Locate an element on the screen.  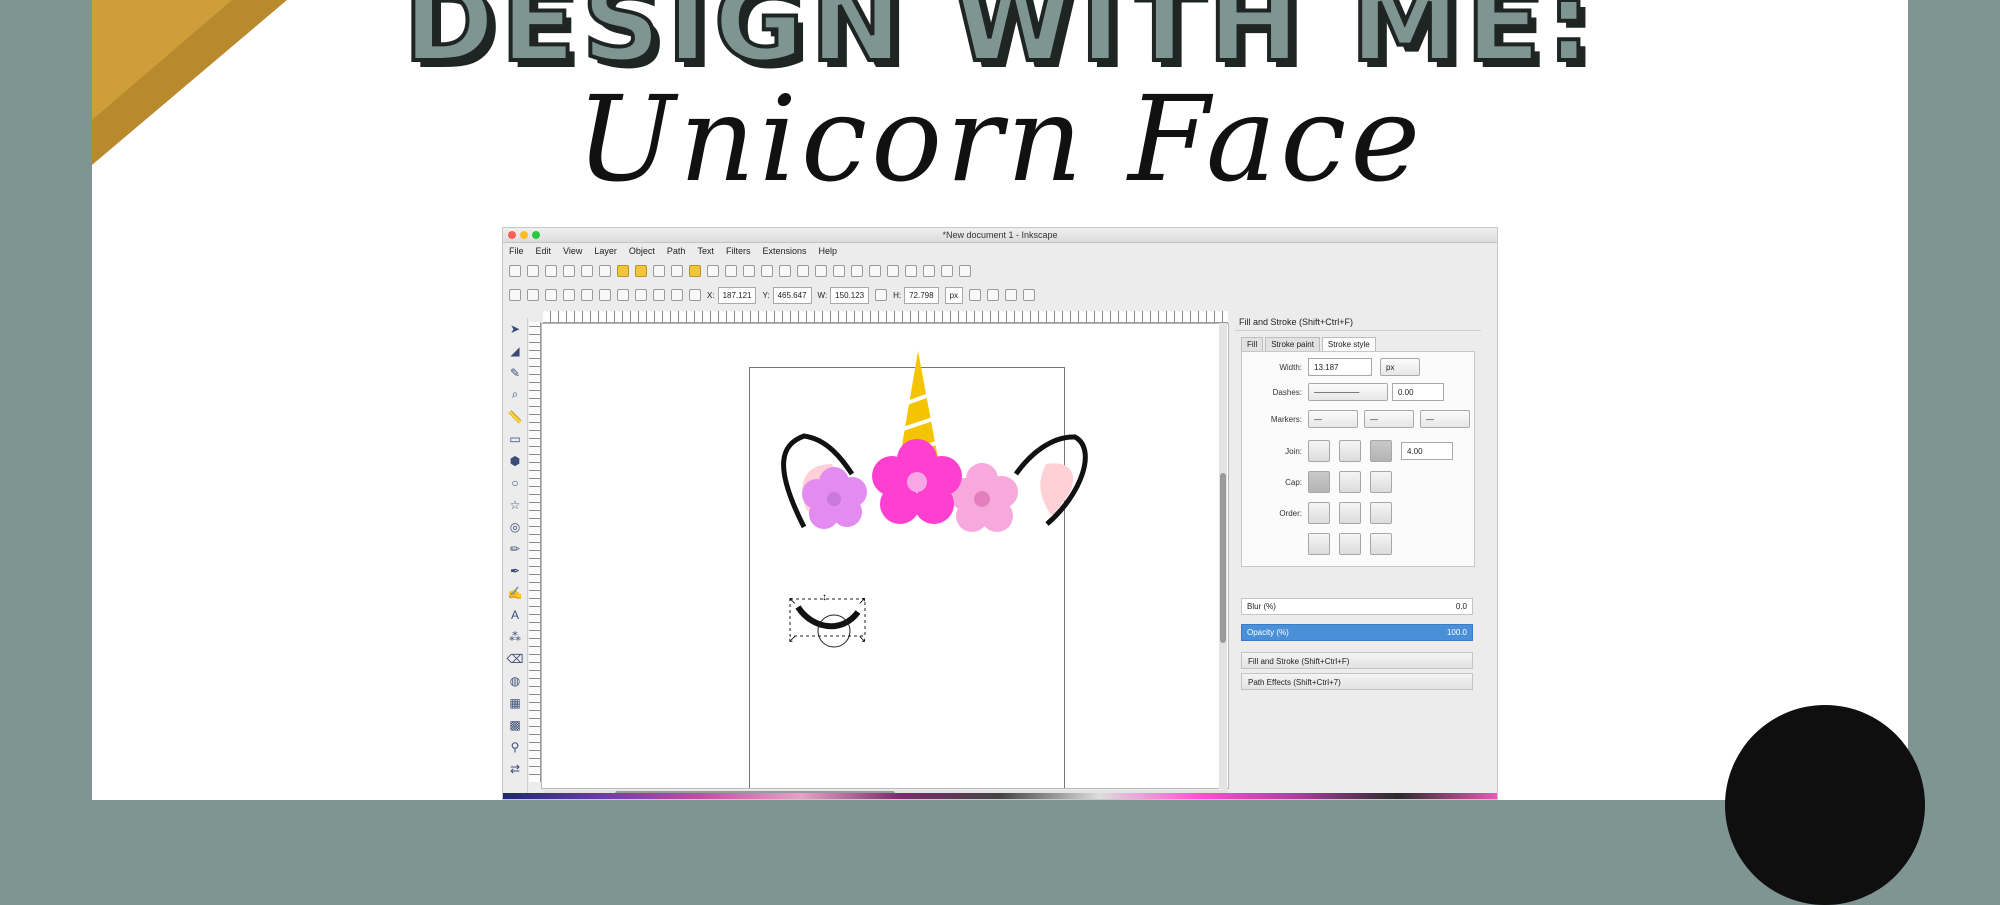
paste-icon is located at coordinates (695, 271).